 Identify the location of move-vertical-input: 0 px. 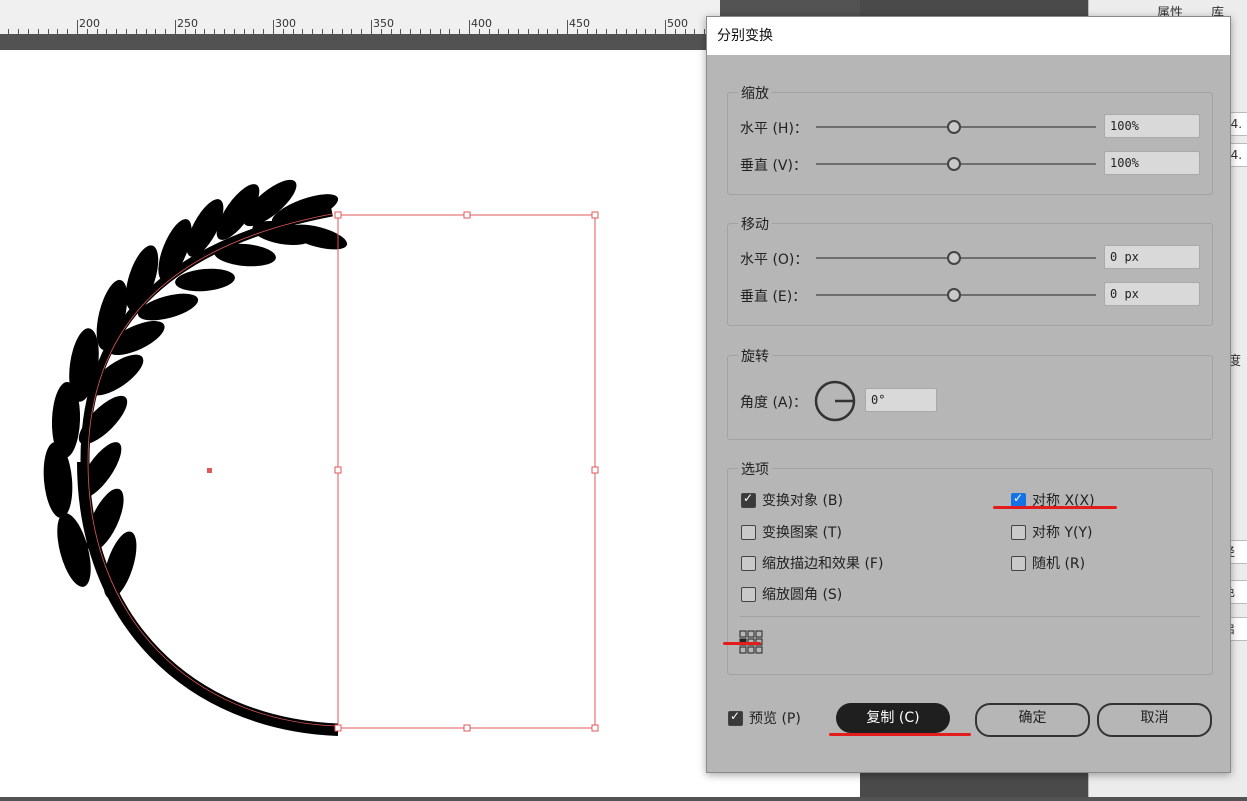
(1152, 294).